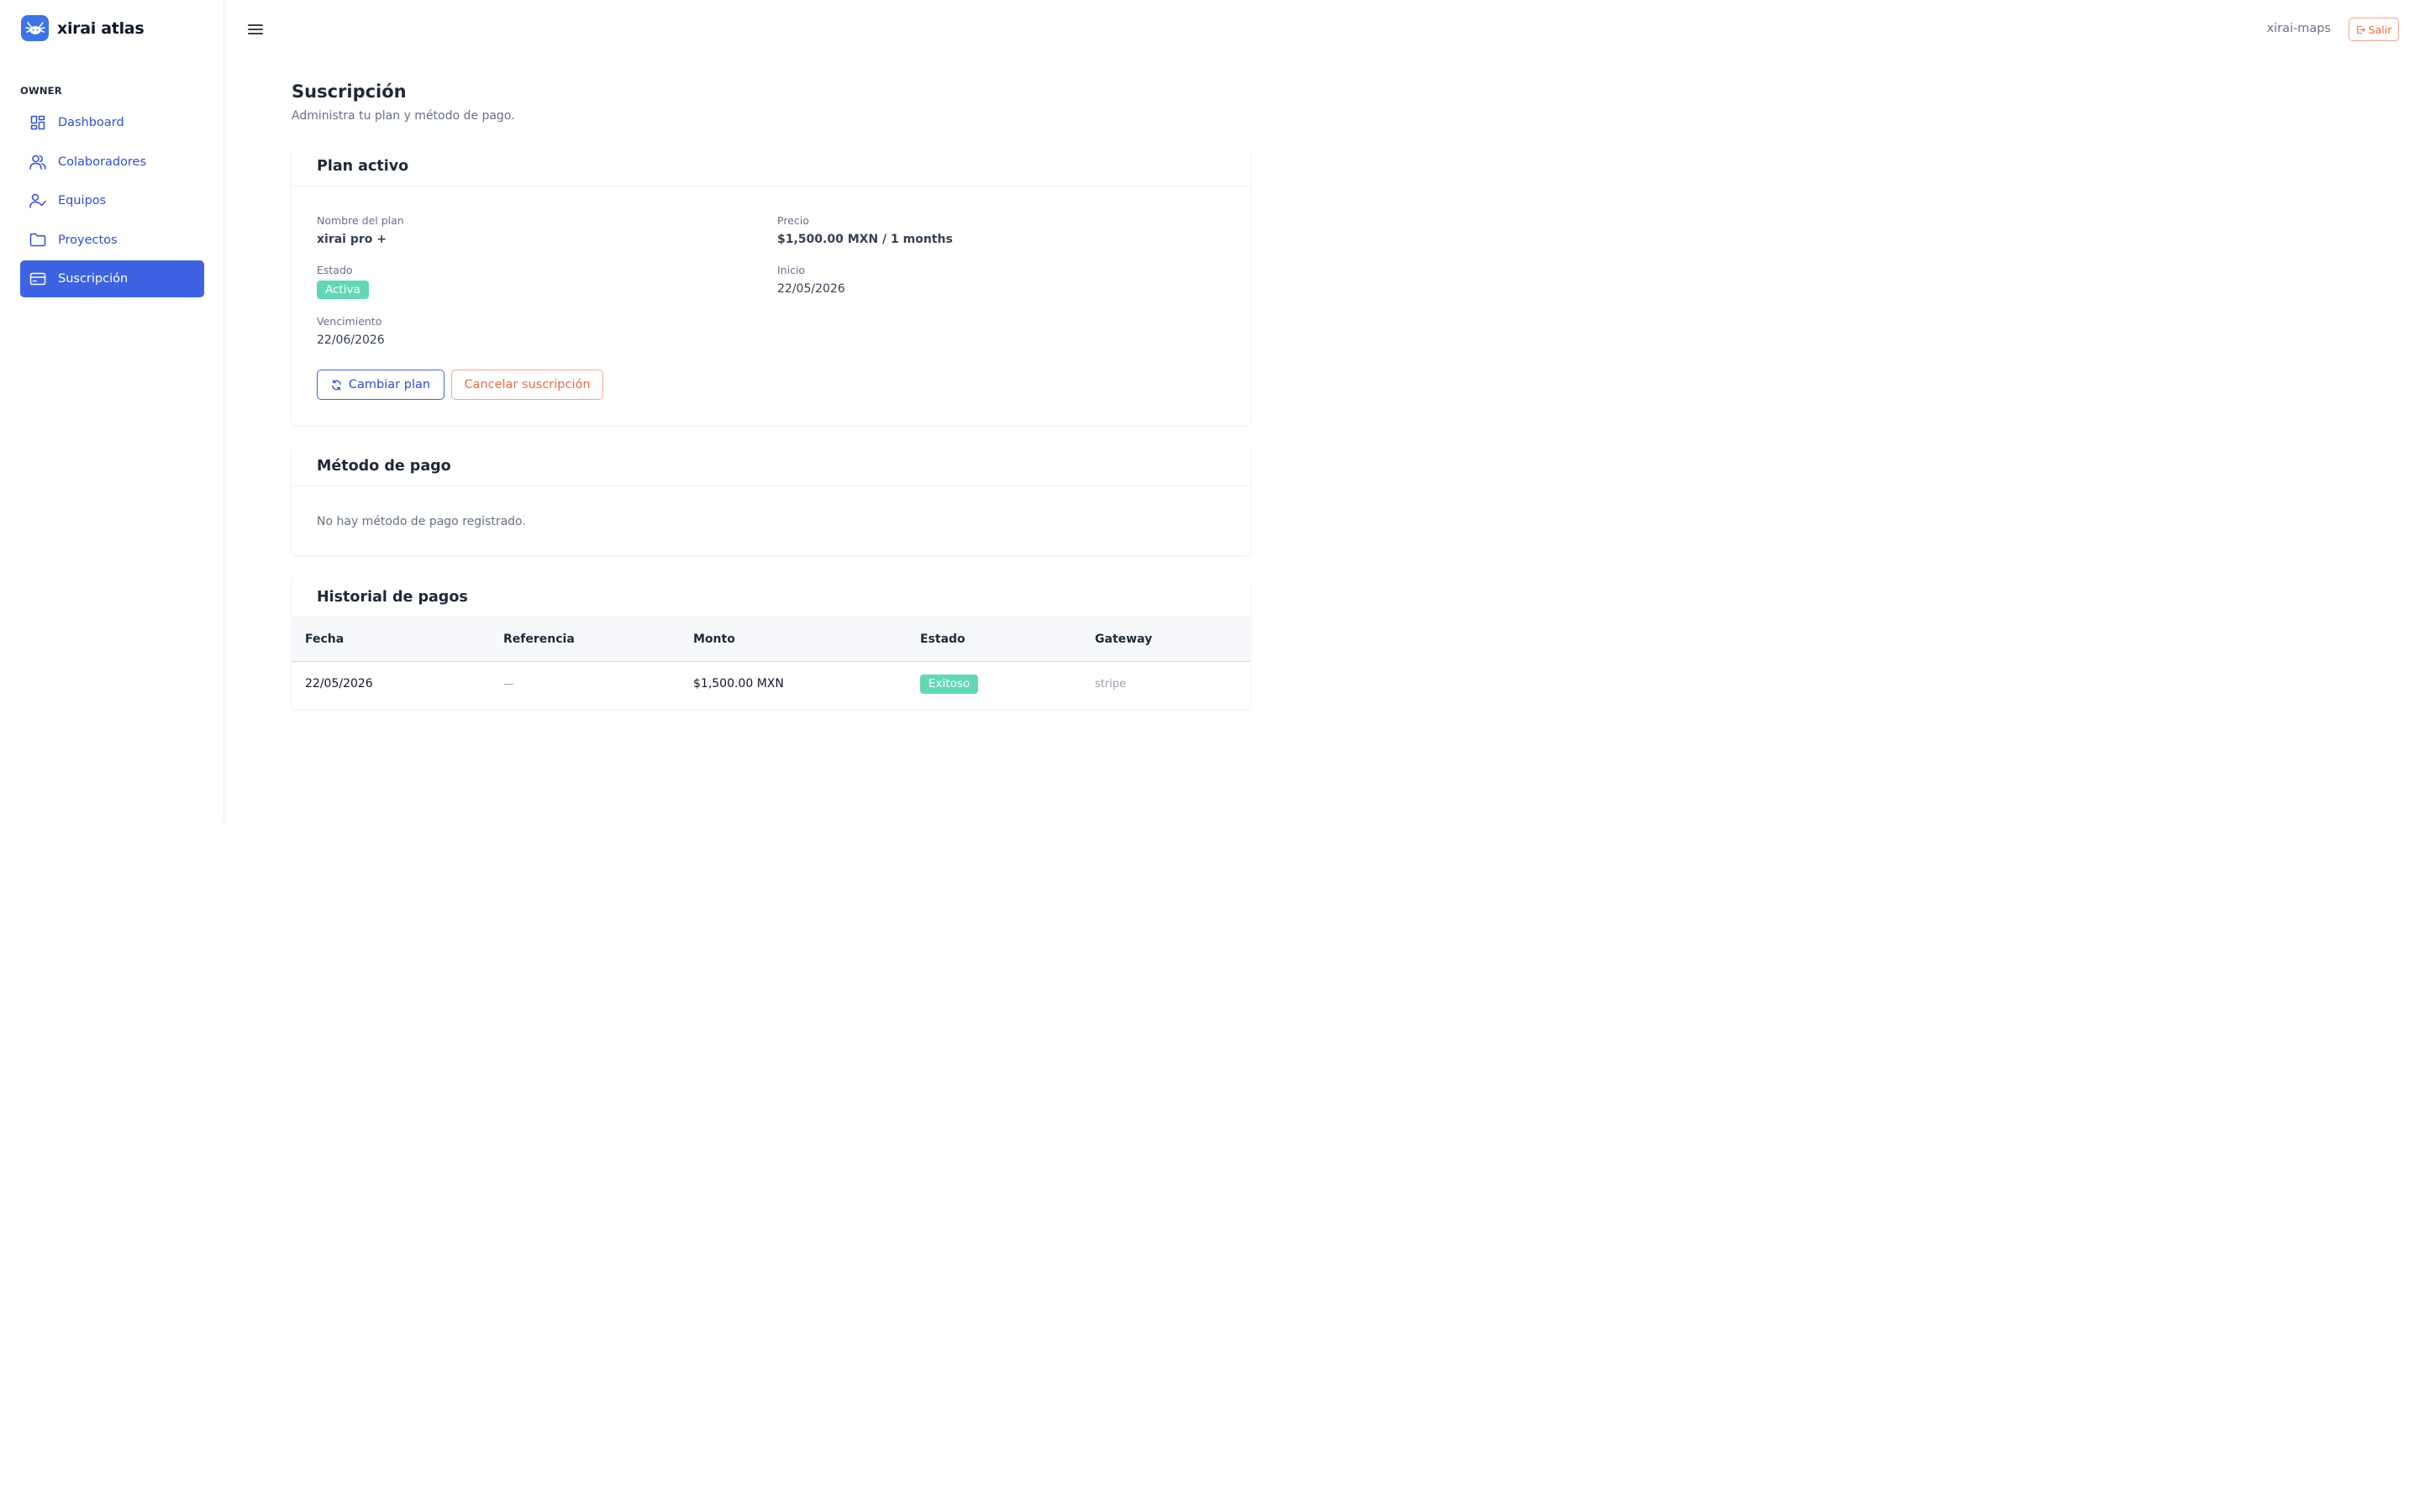 The height and width of the screenshot is (1512, 2420). I want to click on user-check-icon, so click(37, 200).